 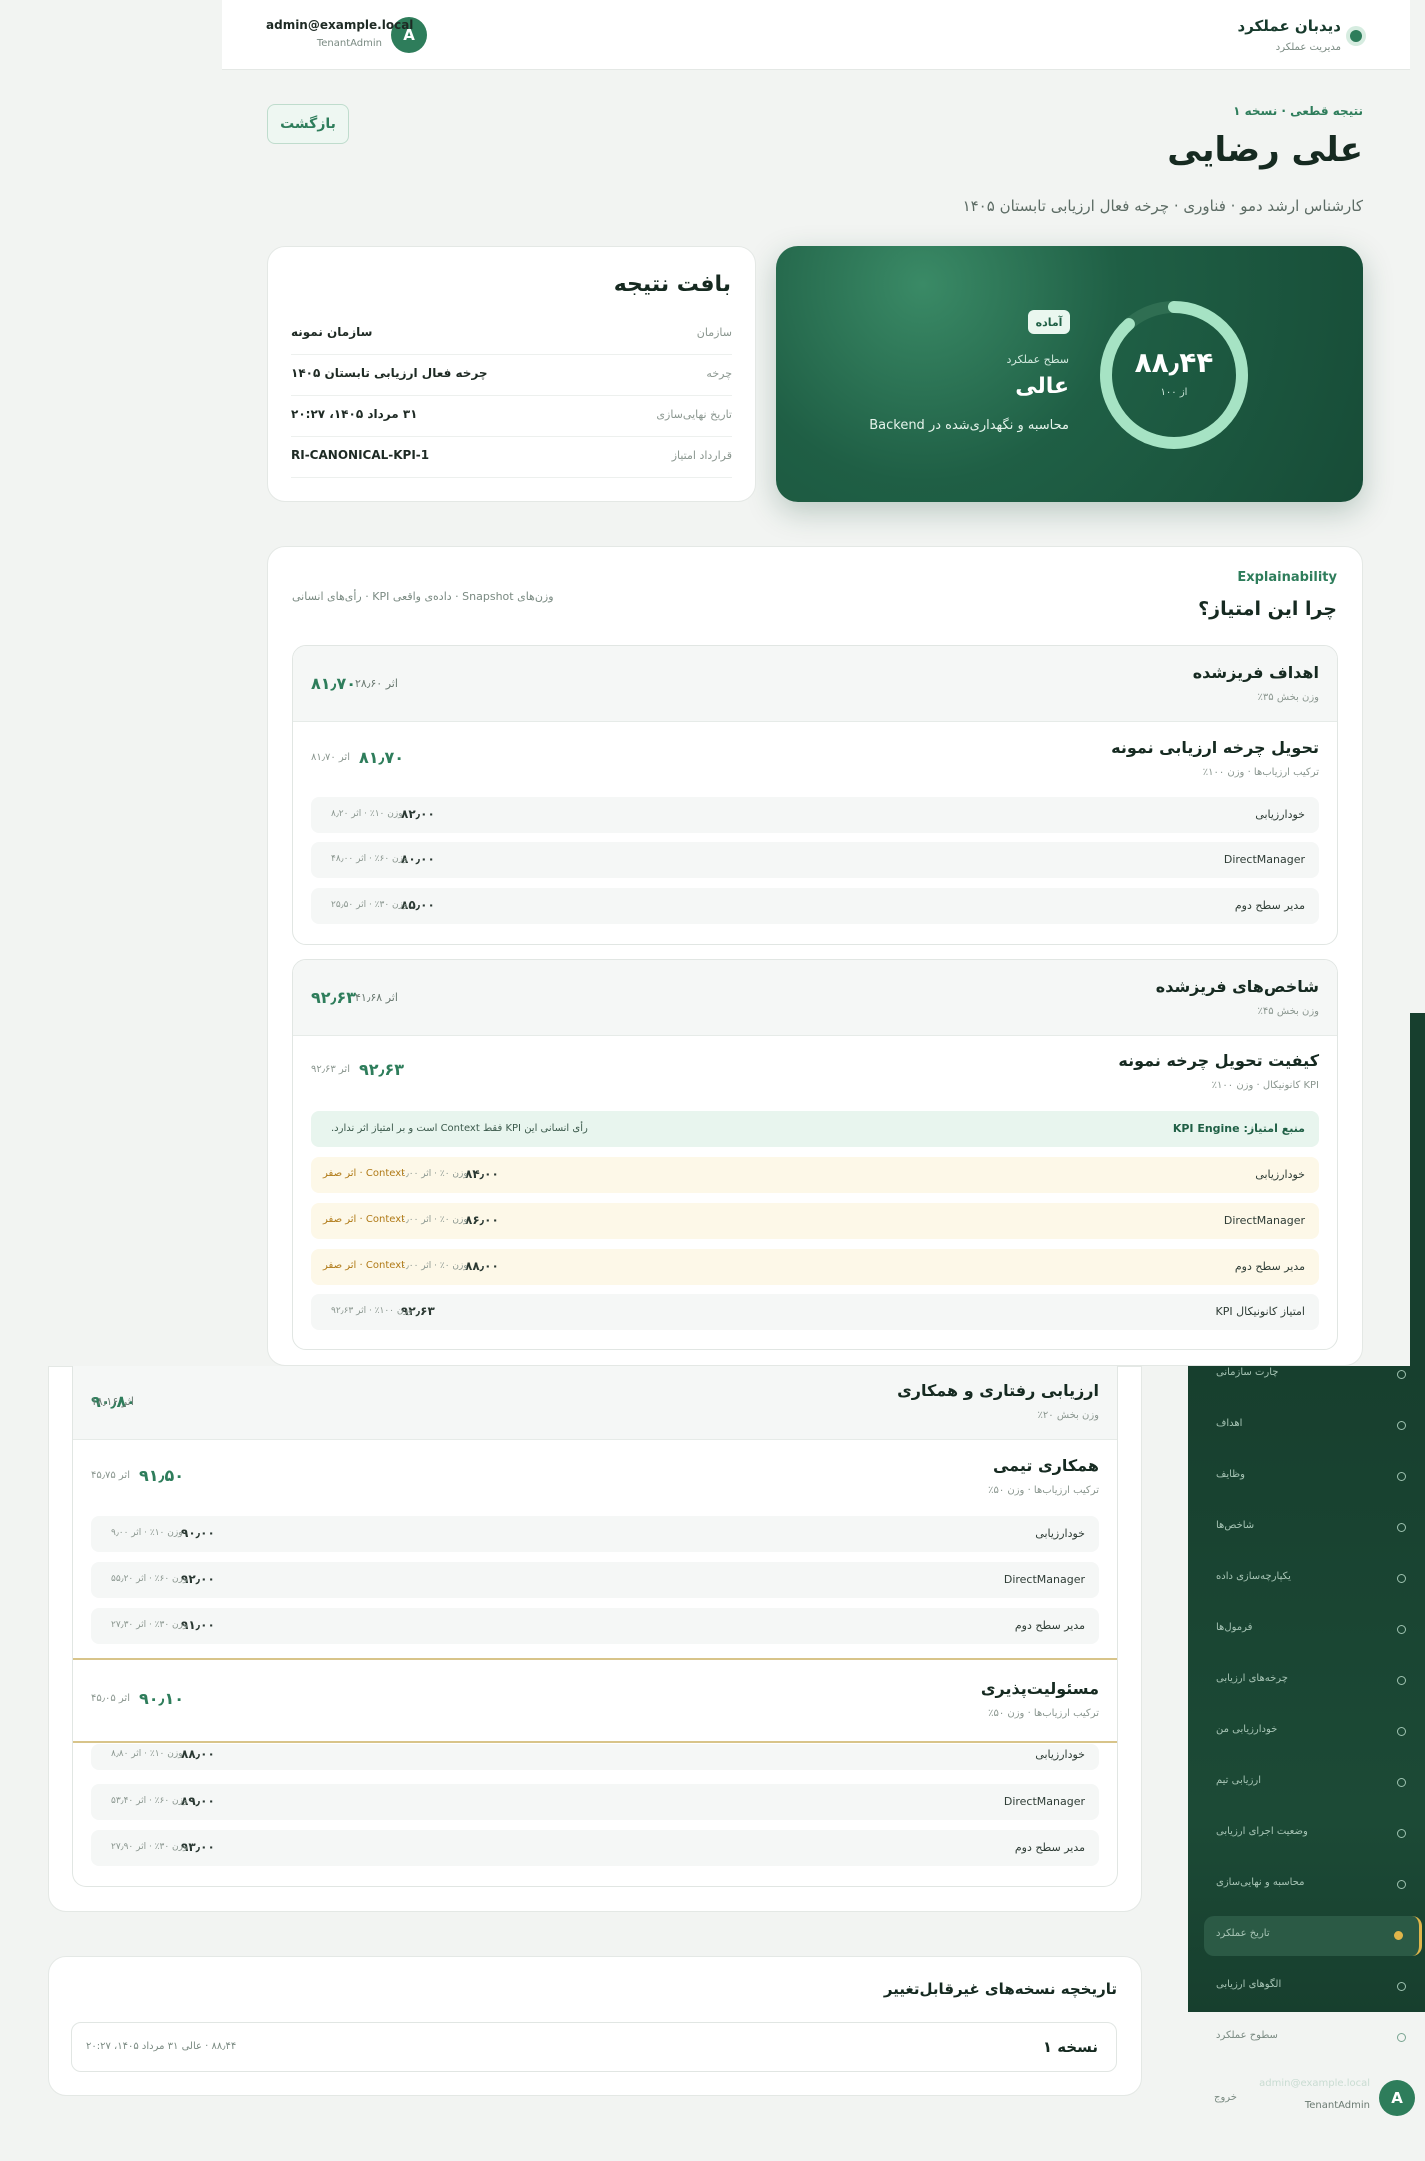 I want to click on rater-row: خودارزیابی ۹۰٫۰۰ وزن ۱۰٪ · اثر ۹٫۰۰, so click(x=595, y=1534).